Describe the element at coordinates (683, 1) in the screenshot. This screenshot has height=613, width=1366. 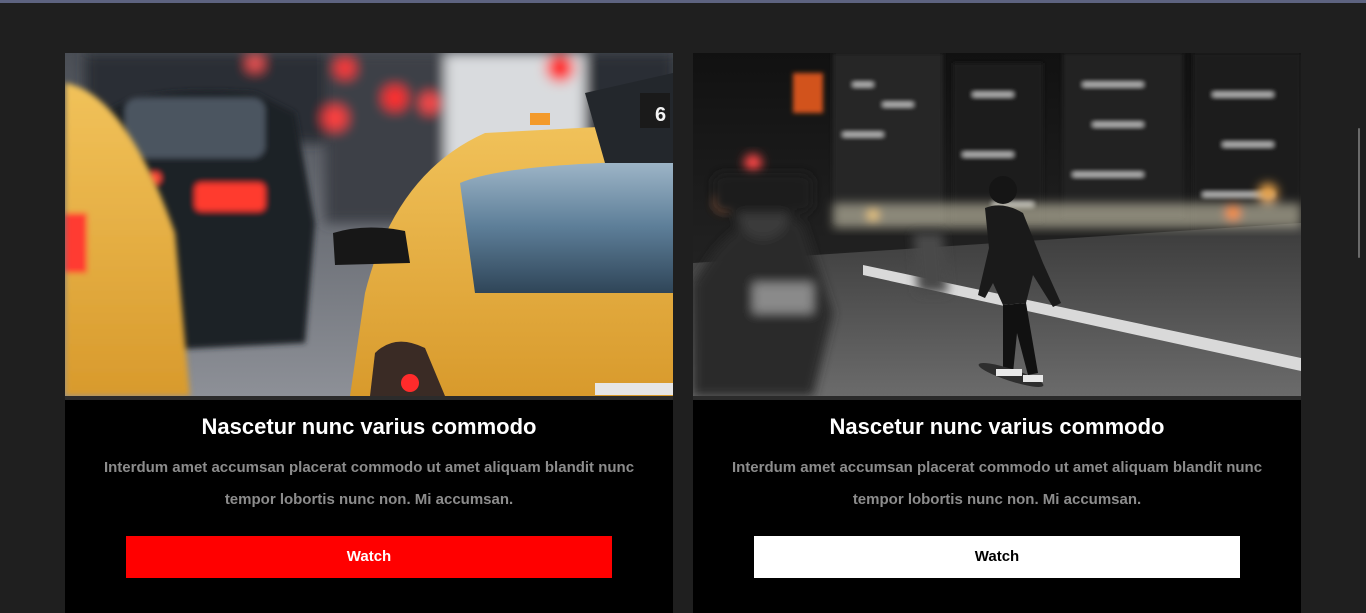
I see `top-accent-bar` at that location.